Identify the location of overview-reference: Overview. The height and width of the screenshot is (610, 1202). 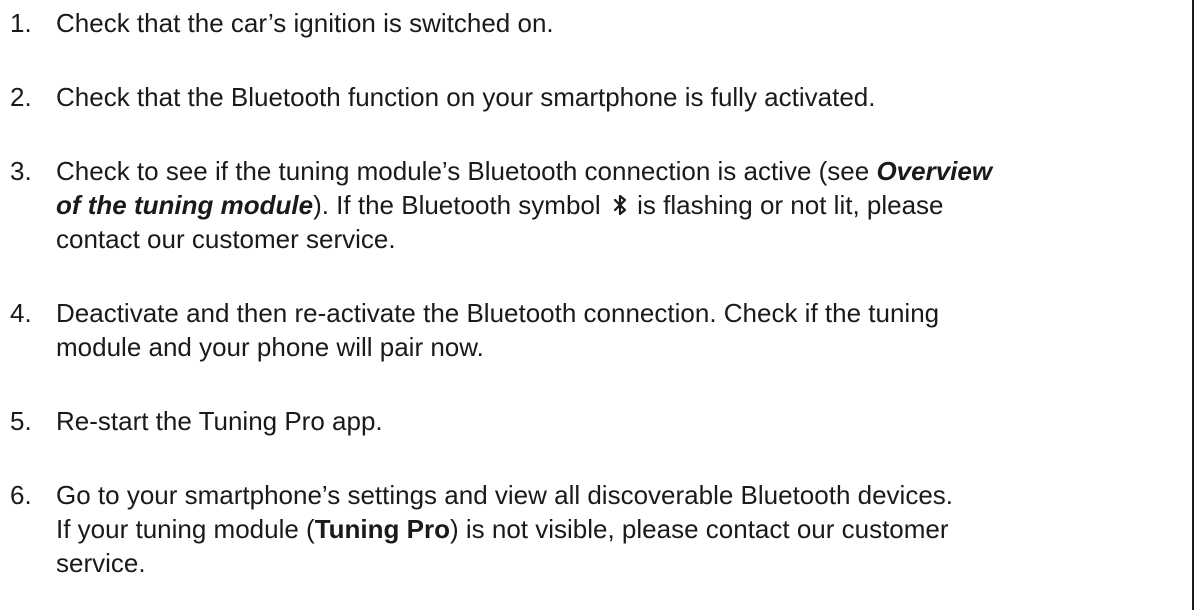
(934, 171).